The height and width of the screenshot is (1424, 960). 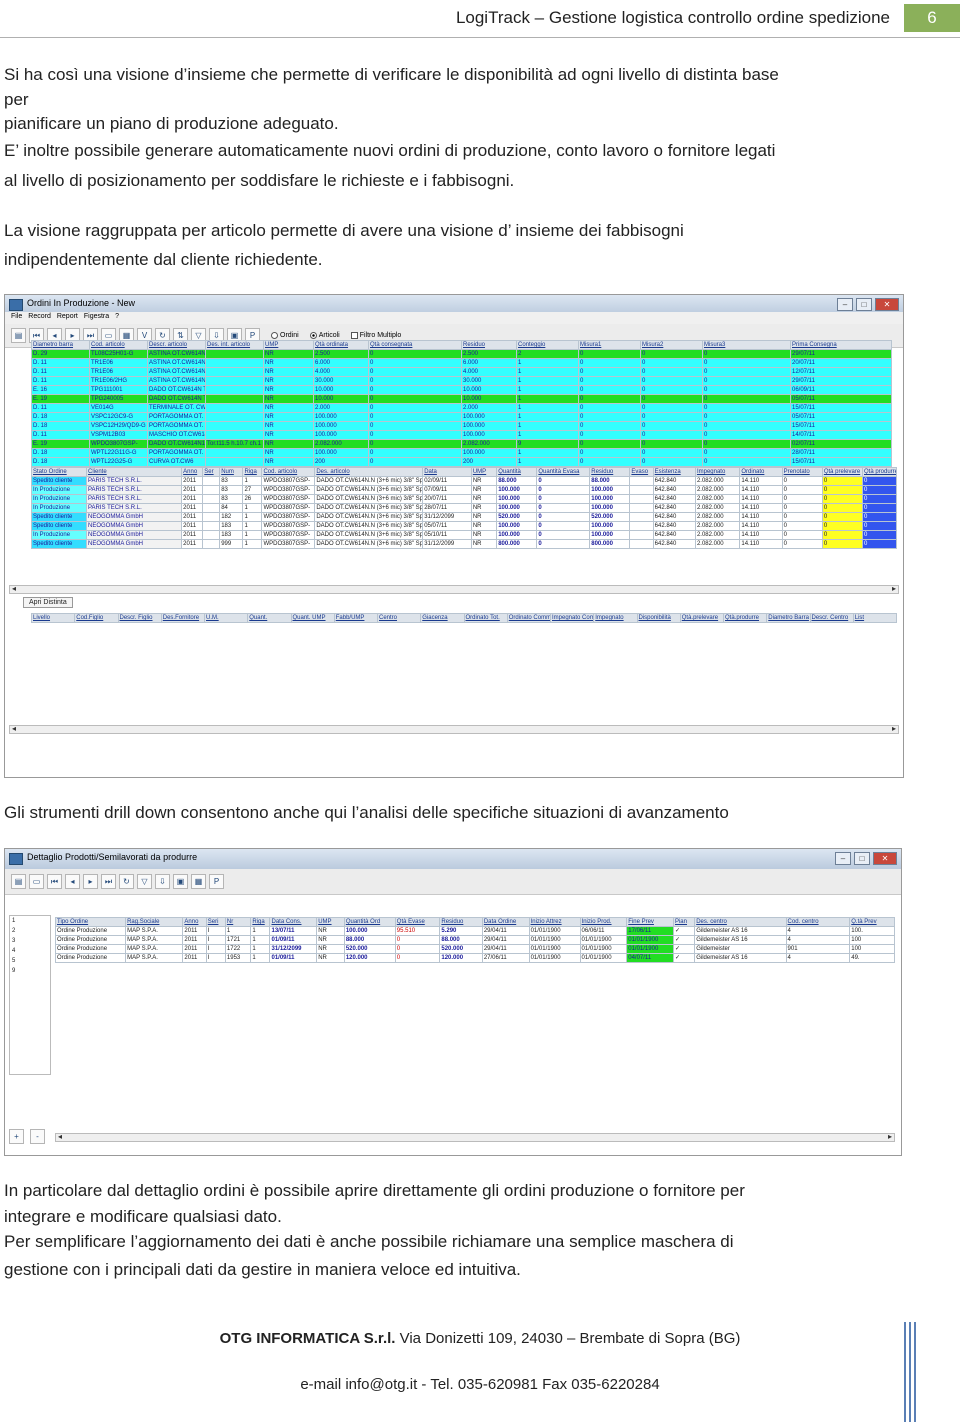 What do you see at coordinates (484, 517) in the screenshot?
I see `table-cell: NR` at bounding box center [484, 517].